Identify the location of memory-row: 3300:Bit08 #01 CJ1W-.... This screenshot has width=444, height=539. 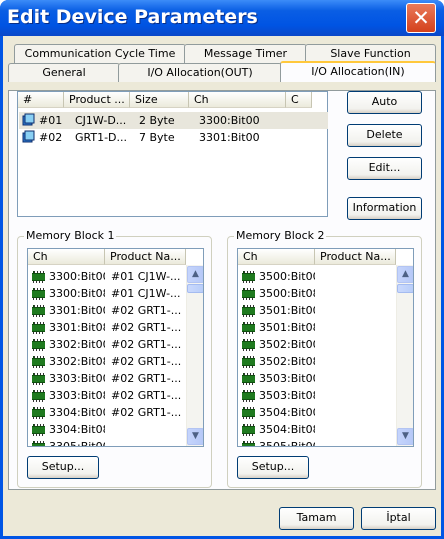
(107, 293).